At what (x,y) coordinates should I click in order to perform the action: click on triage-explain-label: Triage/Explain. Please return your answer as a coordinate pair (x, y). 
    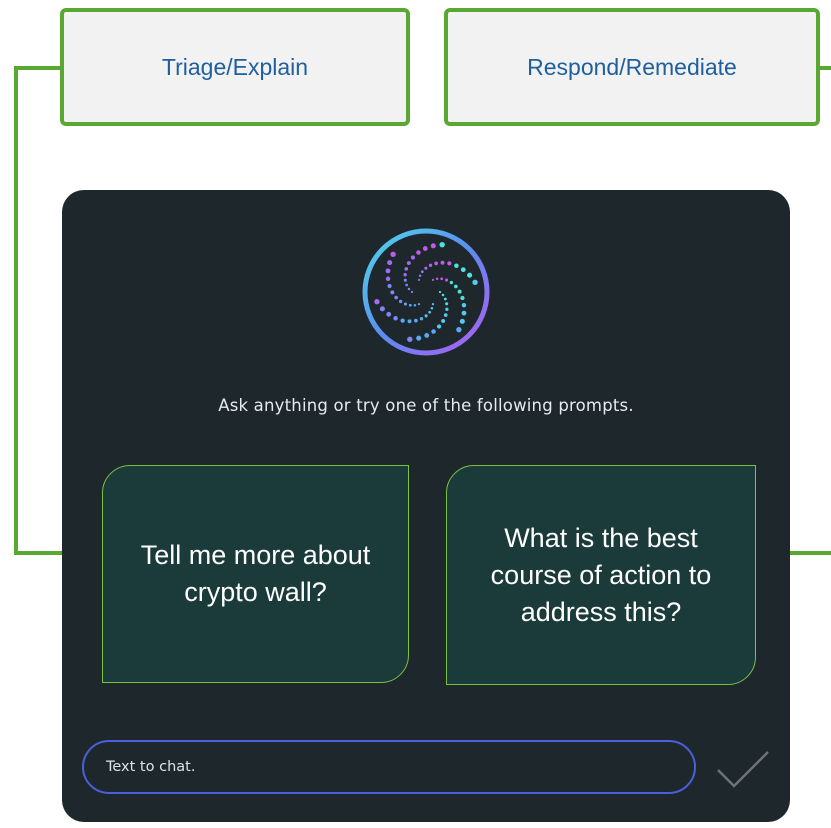
    Looking at the image, I should click on (235, 66).